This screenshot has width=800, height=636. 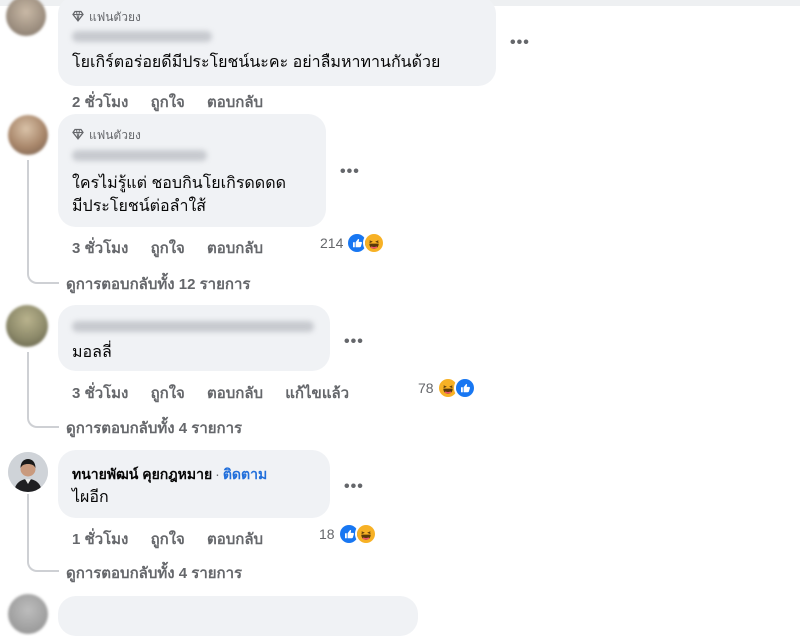 I want to click on comment-bubble: มอลลี่, so click(x=194, y=338).